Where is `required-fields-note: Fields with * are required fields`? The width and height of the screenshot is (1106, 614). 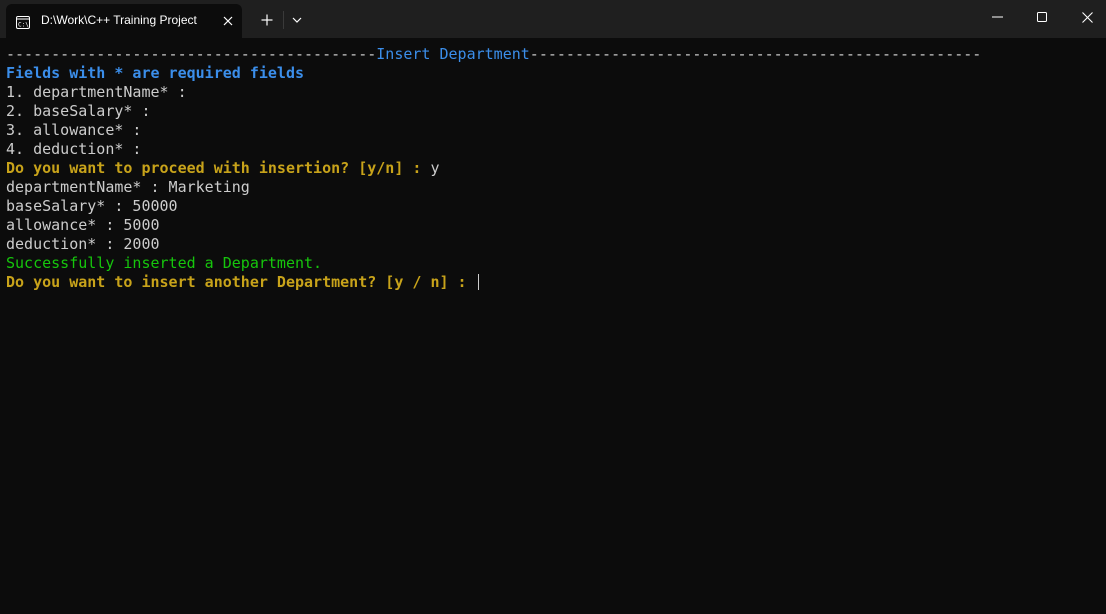 required-fields-note: Fields with * are required fields is located at coordinates (155, 73).